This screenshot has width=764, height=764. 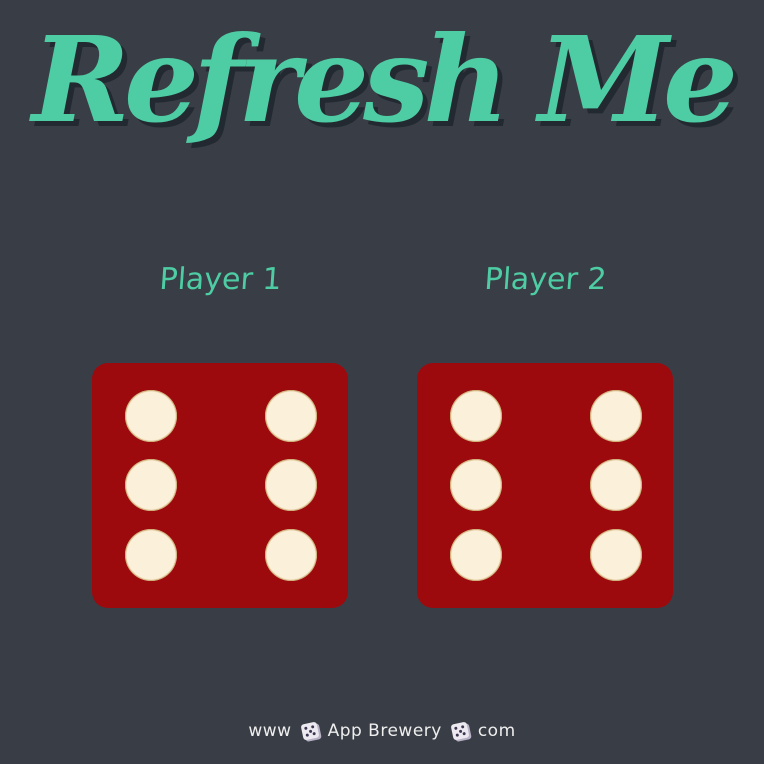 I want to click on player-1-die, so click(x=220, y=485).